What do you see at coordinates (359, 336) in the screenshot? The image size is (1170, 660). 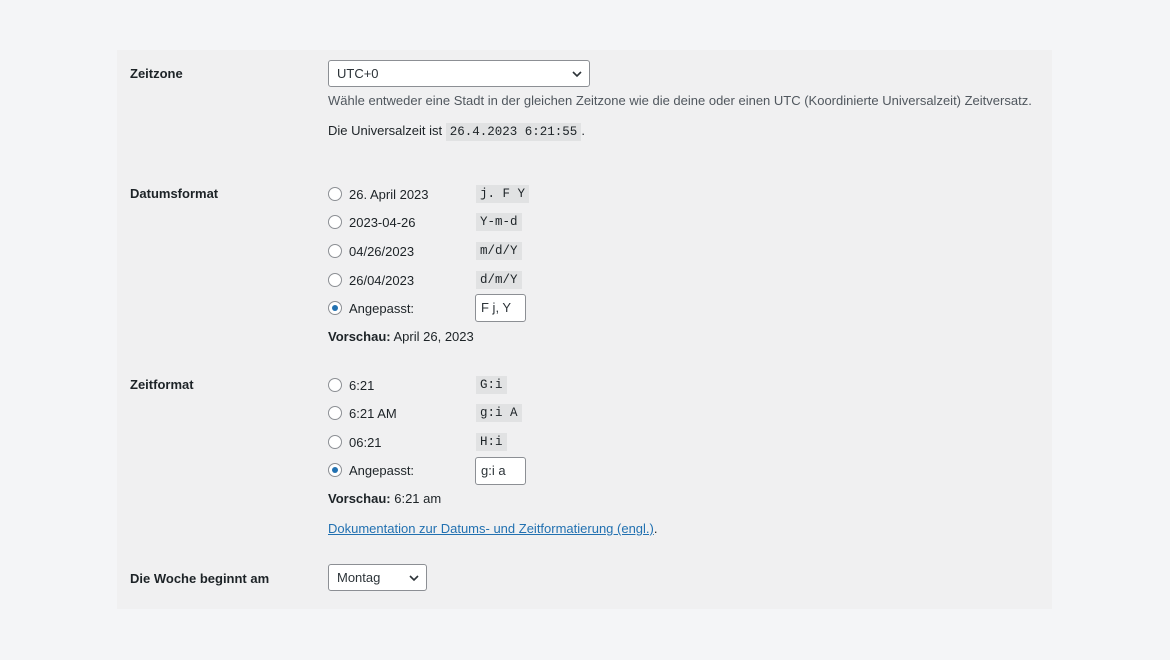 I see `date-preview-label: Vorschau:` at bounding box center [359, 336].